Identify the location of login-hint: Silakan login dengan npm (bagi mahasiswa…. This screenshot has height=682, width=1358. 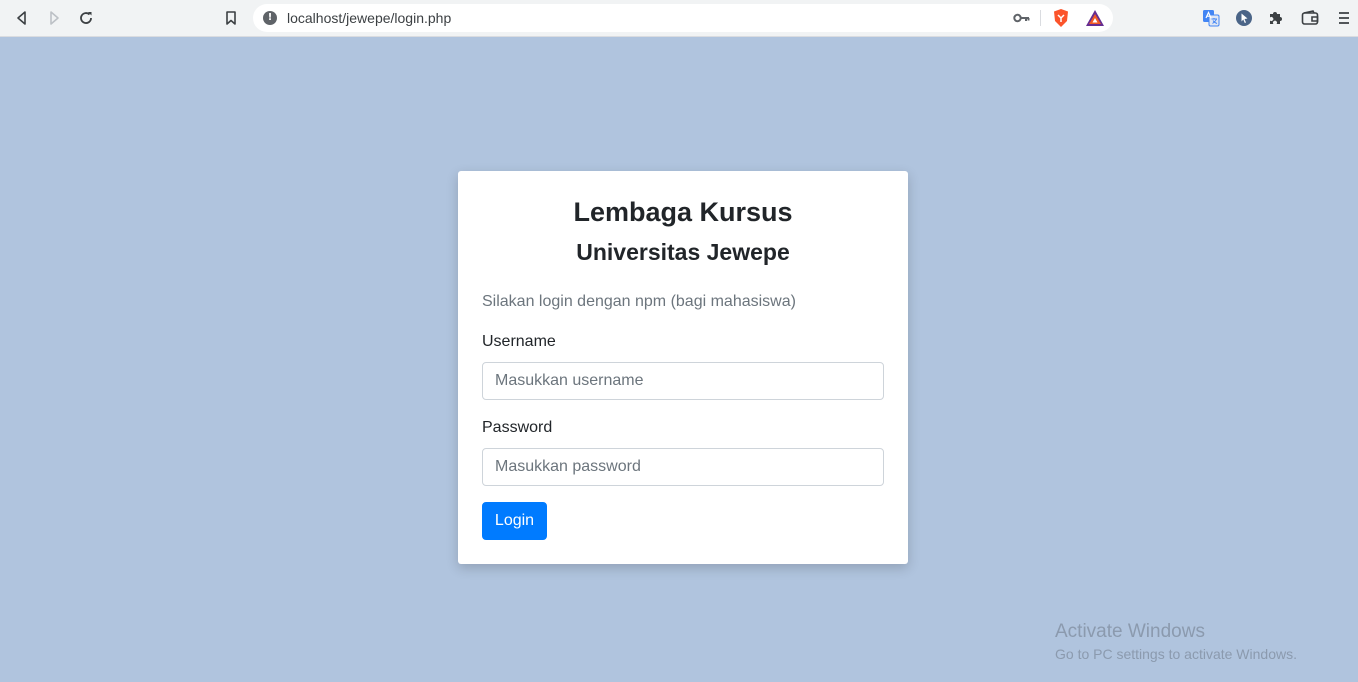
(639, 301).